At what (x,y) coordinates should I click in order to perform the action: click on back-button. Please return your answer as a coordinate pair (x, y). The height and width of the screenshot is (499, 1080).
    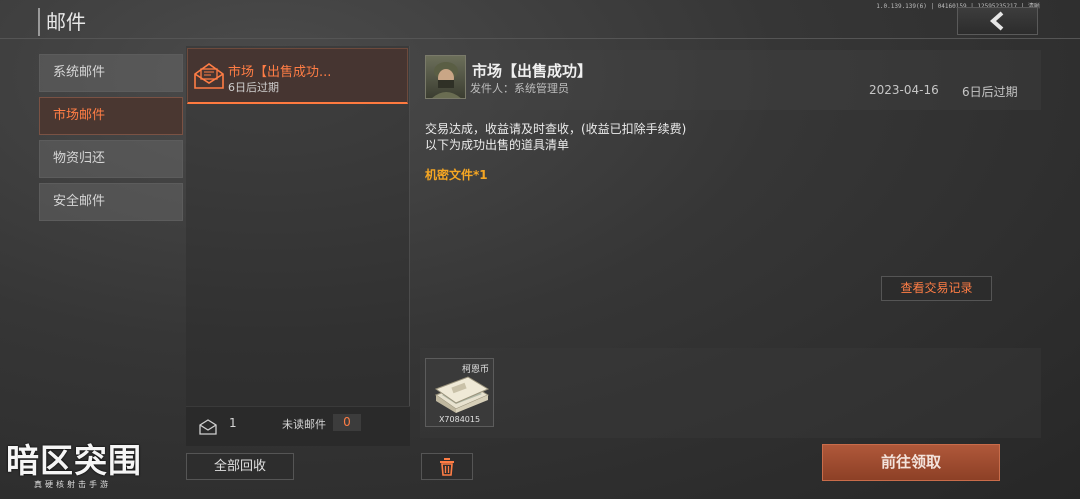
    Looking at the image, I should click on (997, 21).